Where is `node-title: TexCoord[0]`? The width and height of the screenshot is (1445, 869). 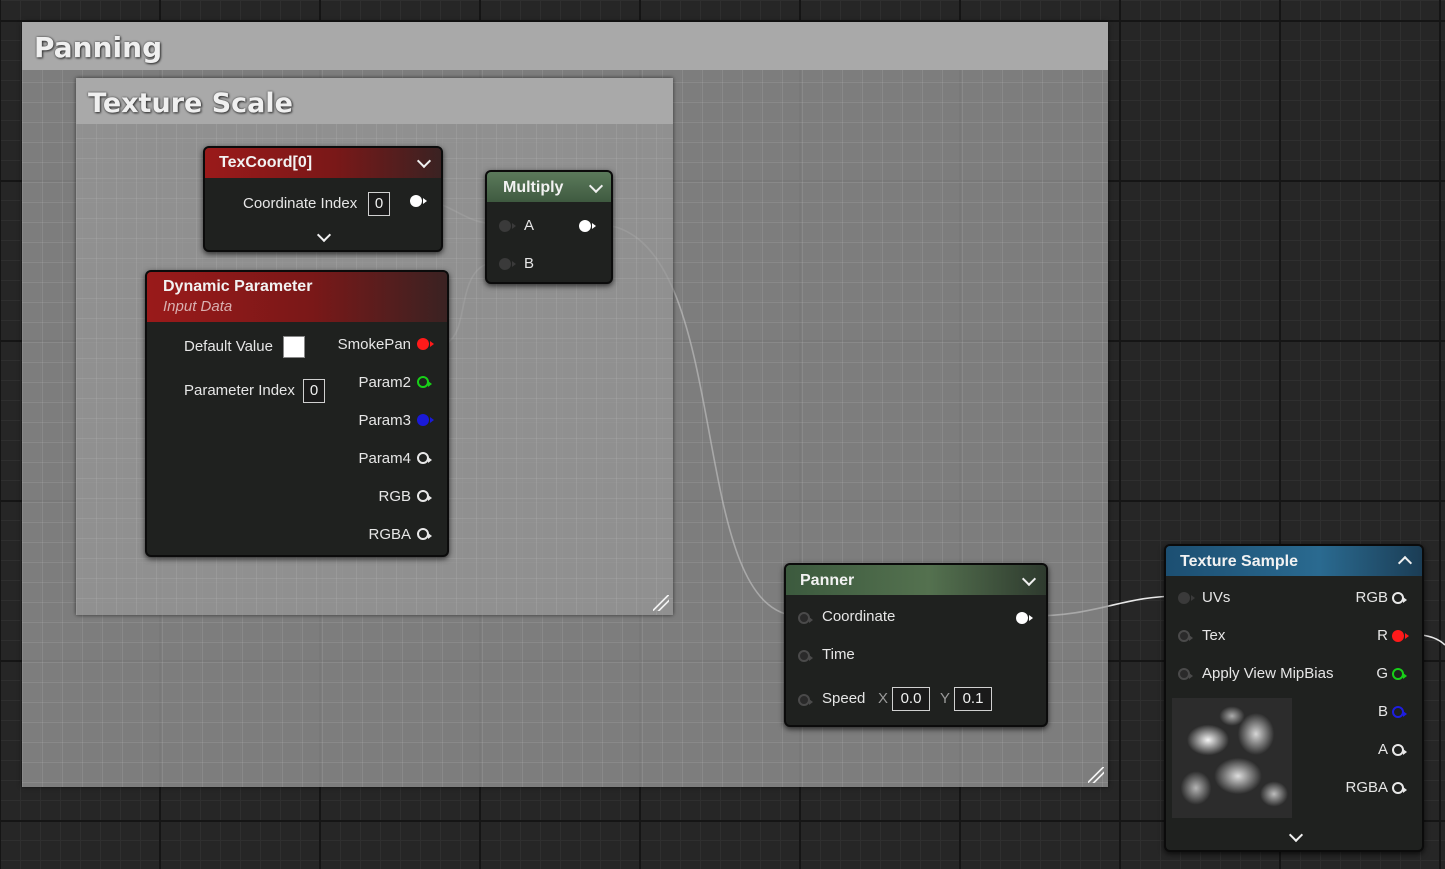
node-title: TexCoord[0] is located at coordinates (266, 162).